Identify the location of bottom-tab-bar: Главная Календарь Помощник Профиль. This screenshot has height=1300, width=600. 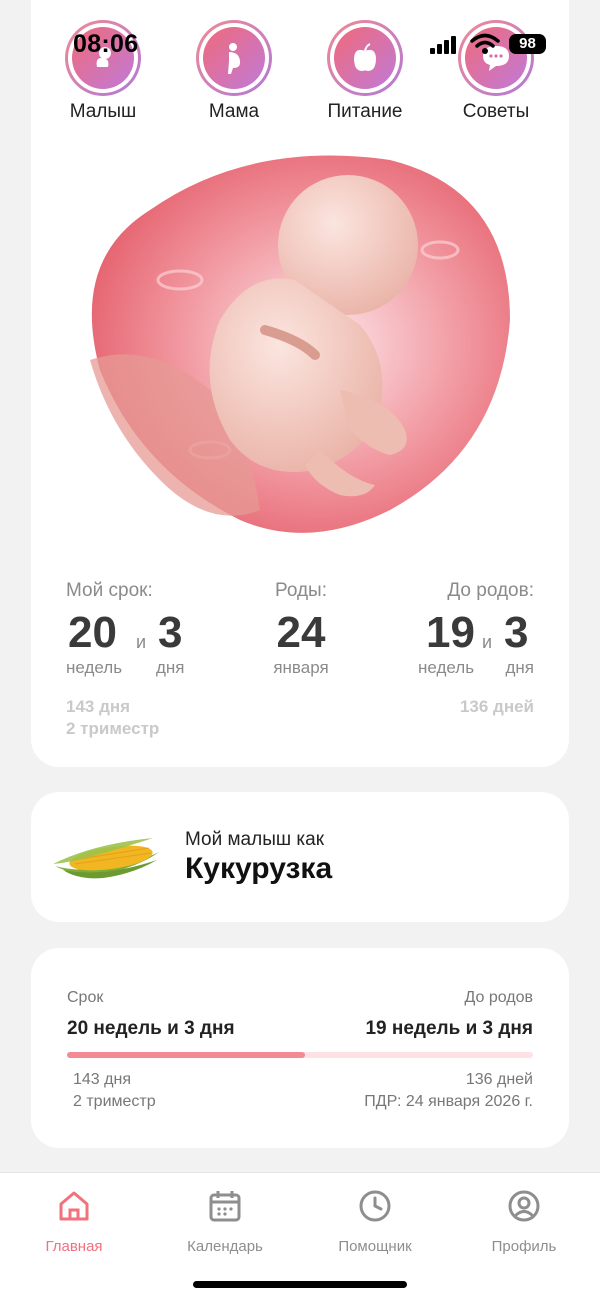
(300, 1236).